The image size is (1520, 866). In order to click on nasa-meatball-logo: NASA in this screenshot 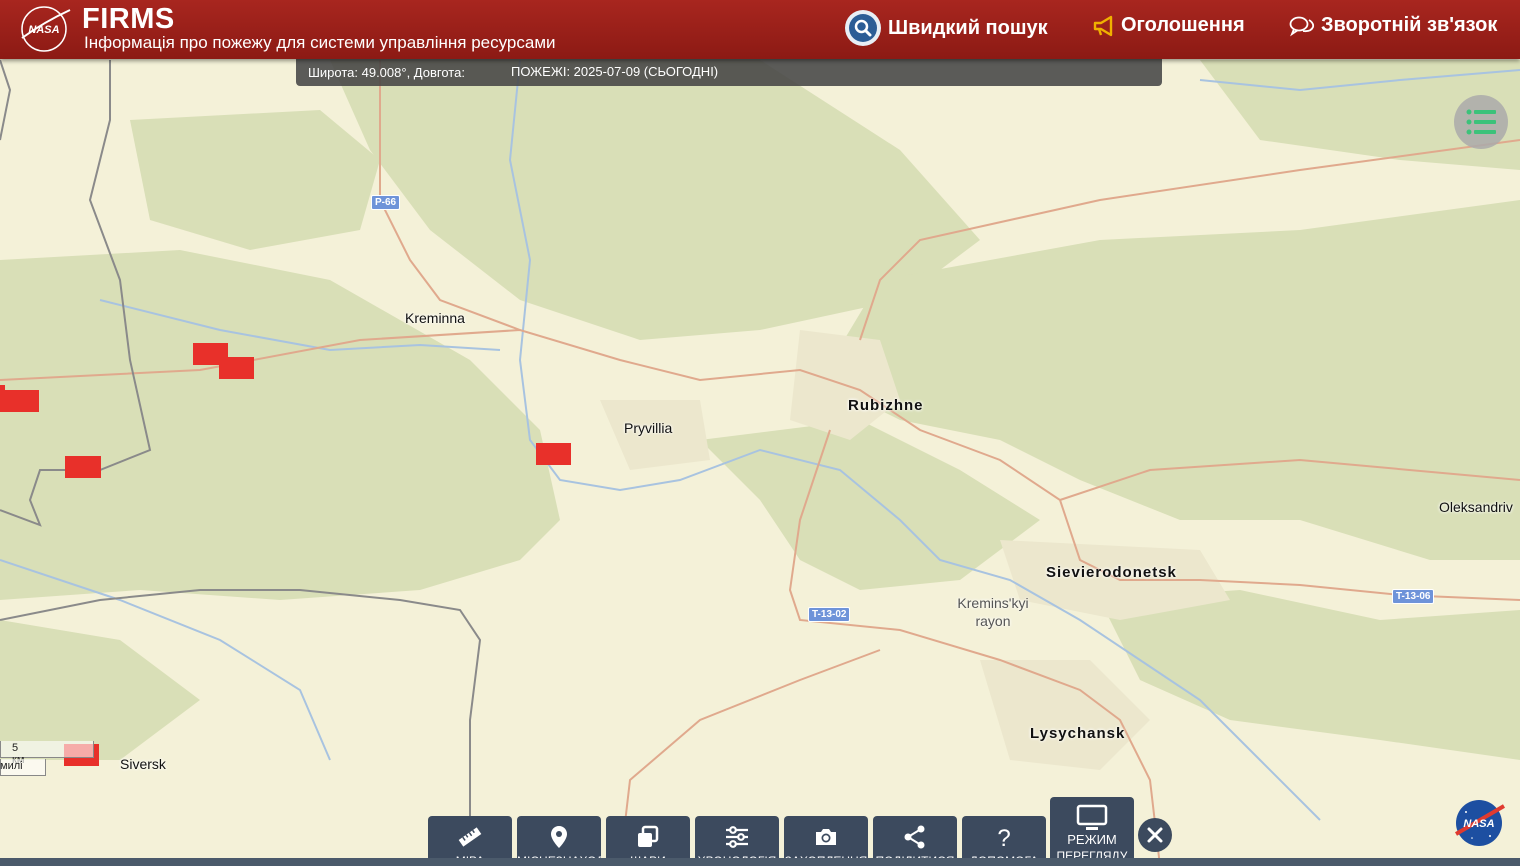, I will do `click(1480, 823)`.